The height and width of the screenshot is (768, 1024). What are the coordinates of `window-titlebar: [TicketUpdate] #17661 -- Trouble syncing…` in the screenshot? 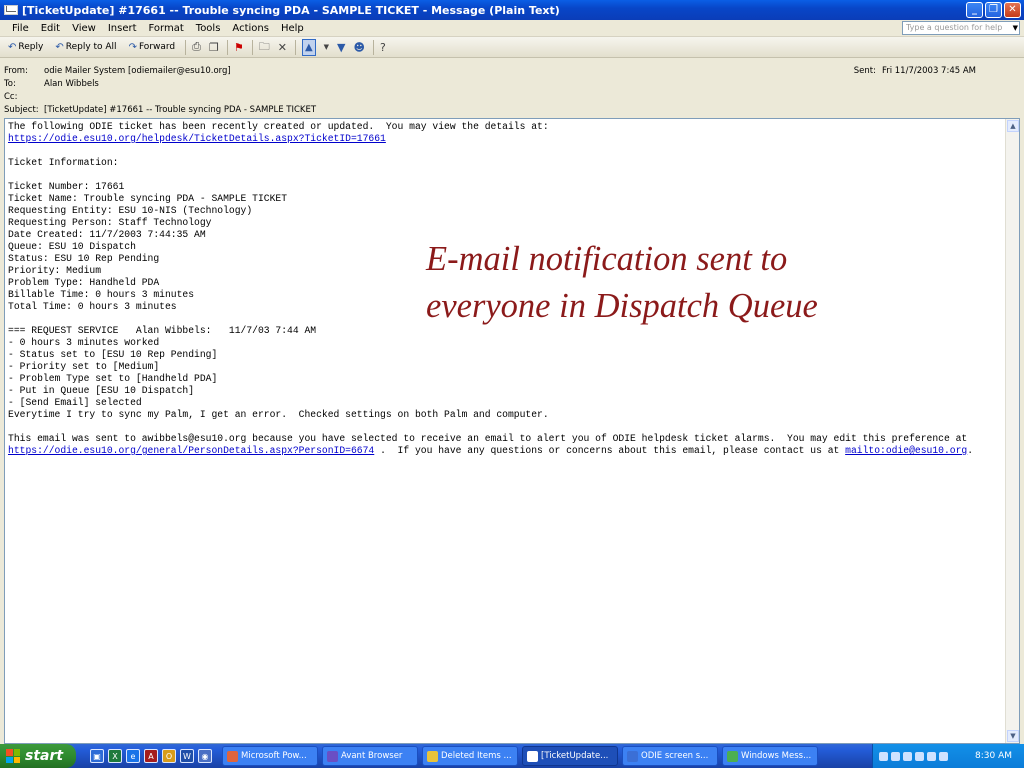 It's located at (512, 10).